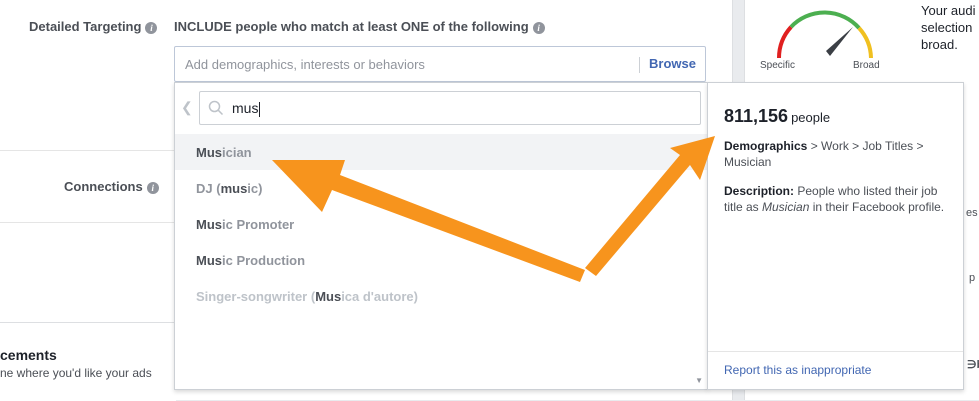 This screenshot has width=979, height=401. I want to click on report-link: Report this as inappropriate, so click(797, 370).